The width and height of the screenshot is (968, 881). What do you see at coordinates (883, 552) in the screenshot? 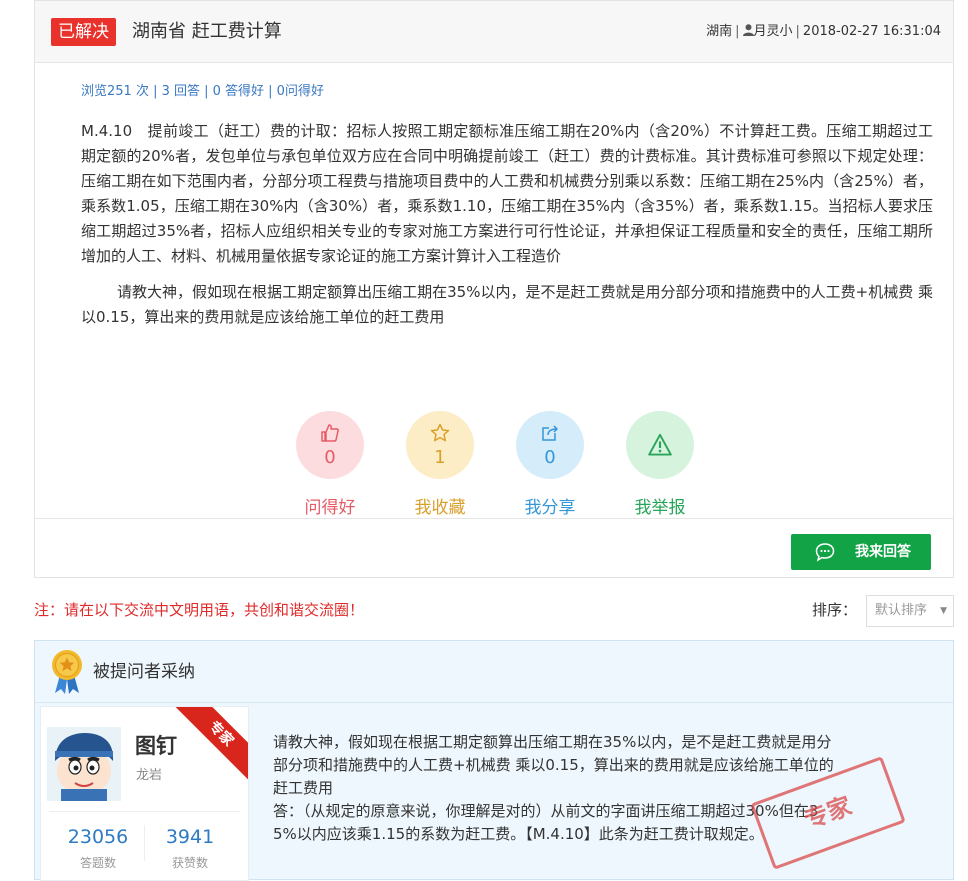
I see `answer-button-label: 我来回答` at bounding box center [883, 552].